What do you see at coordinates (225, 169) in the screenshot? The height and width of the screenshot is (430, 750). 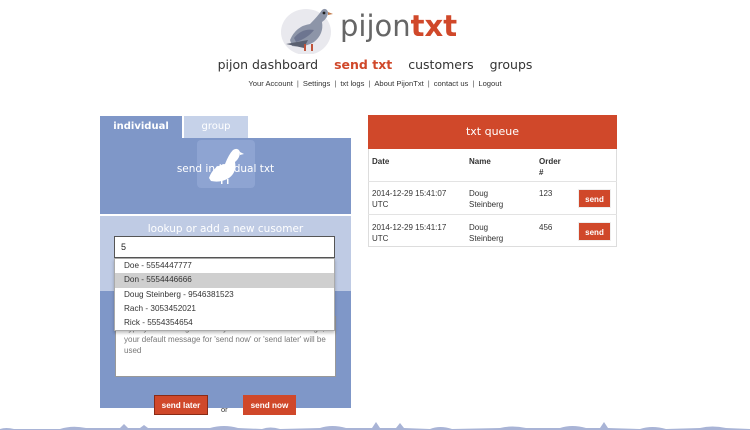 I see `send-individual-title: send individual txt` at bounding box center [225, 169].